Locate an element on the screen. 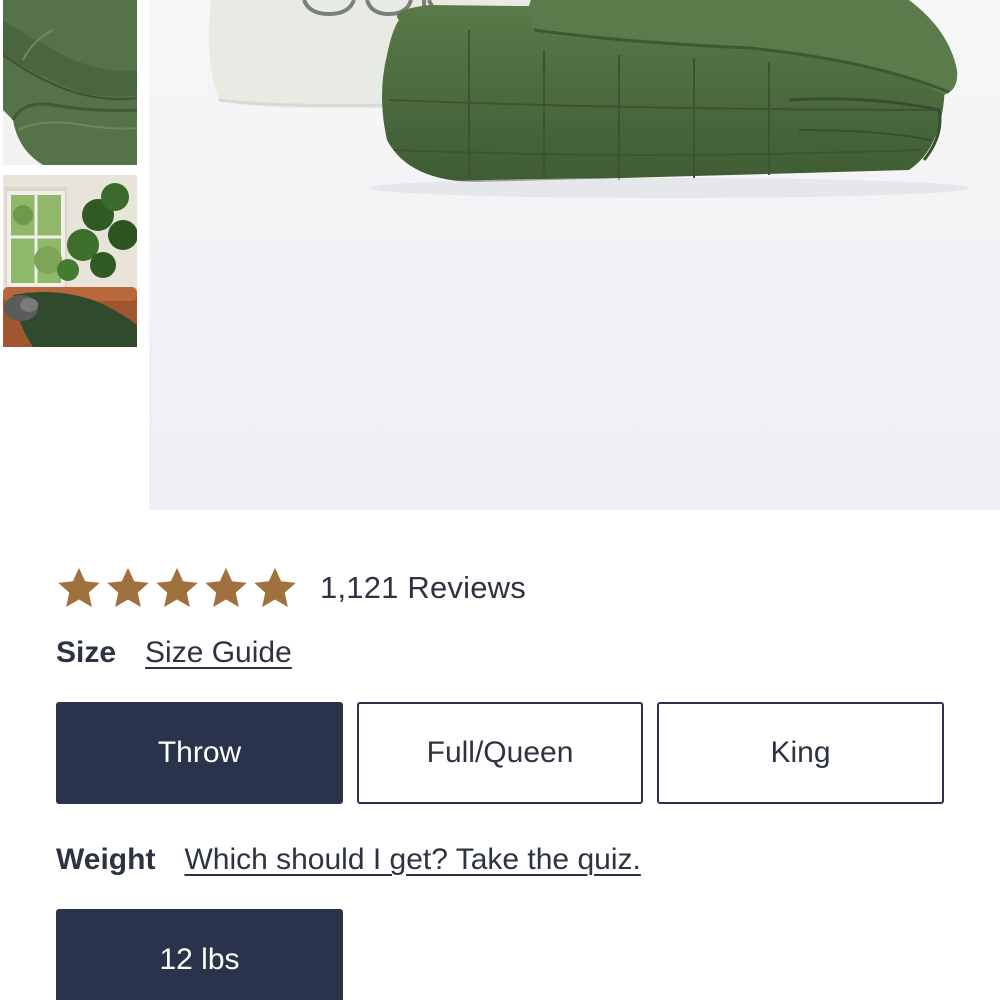 The image size is (1000, 1000). living-room-image is located at coordinates (70, 261).